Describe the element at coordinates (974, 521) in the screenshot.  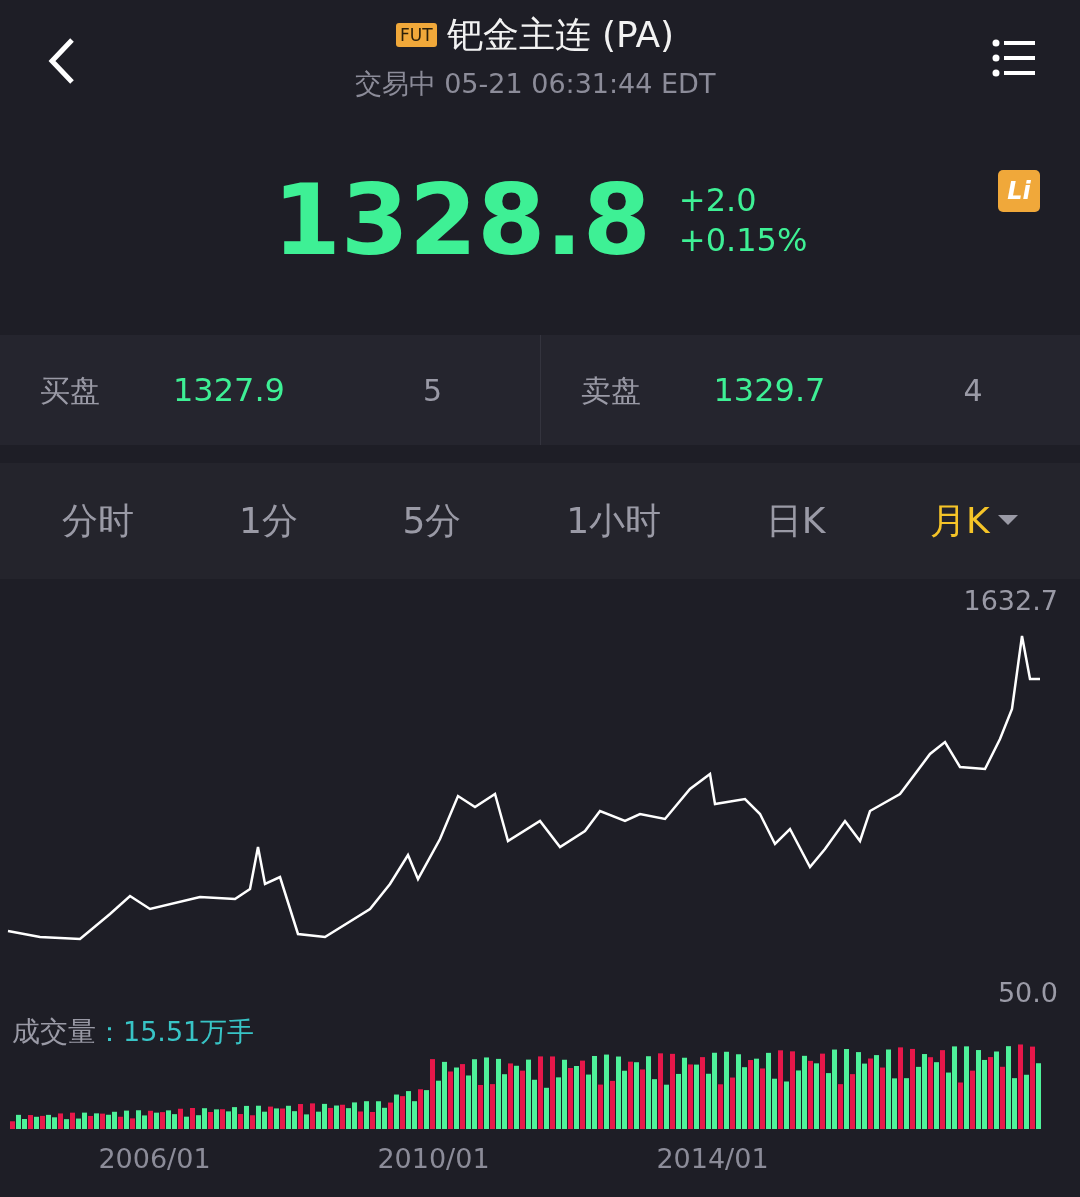
I see `period-tab: 月K` at that location.